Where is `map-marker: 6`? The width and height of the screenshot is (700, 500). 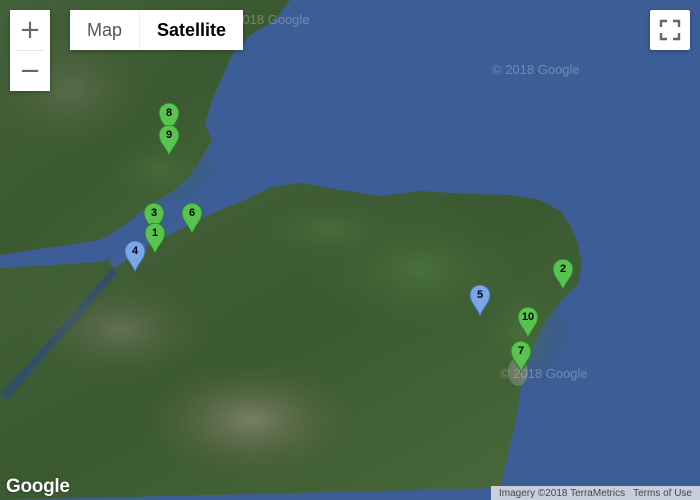
map-marker: 6 is located at coordinates (192, 219).